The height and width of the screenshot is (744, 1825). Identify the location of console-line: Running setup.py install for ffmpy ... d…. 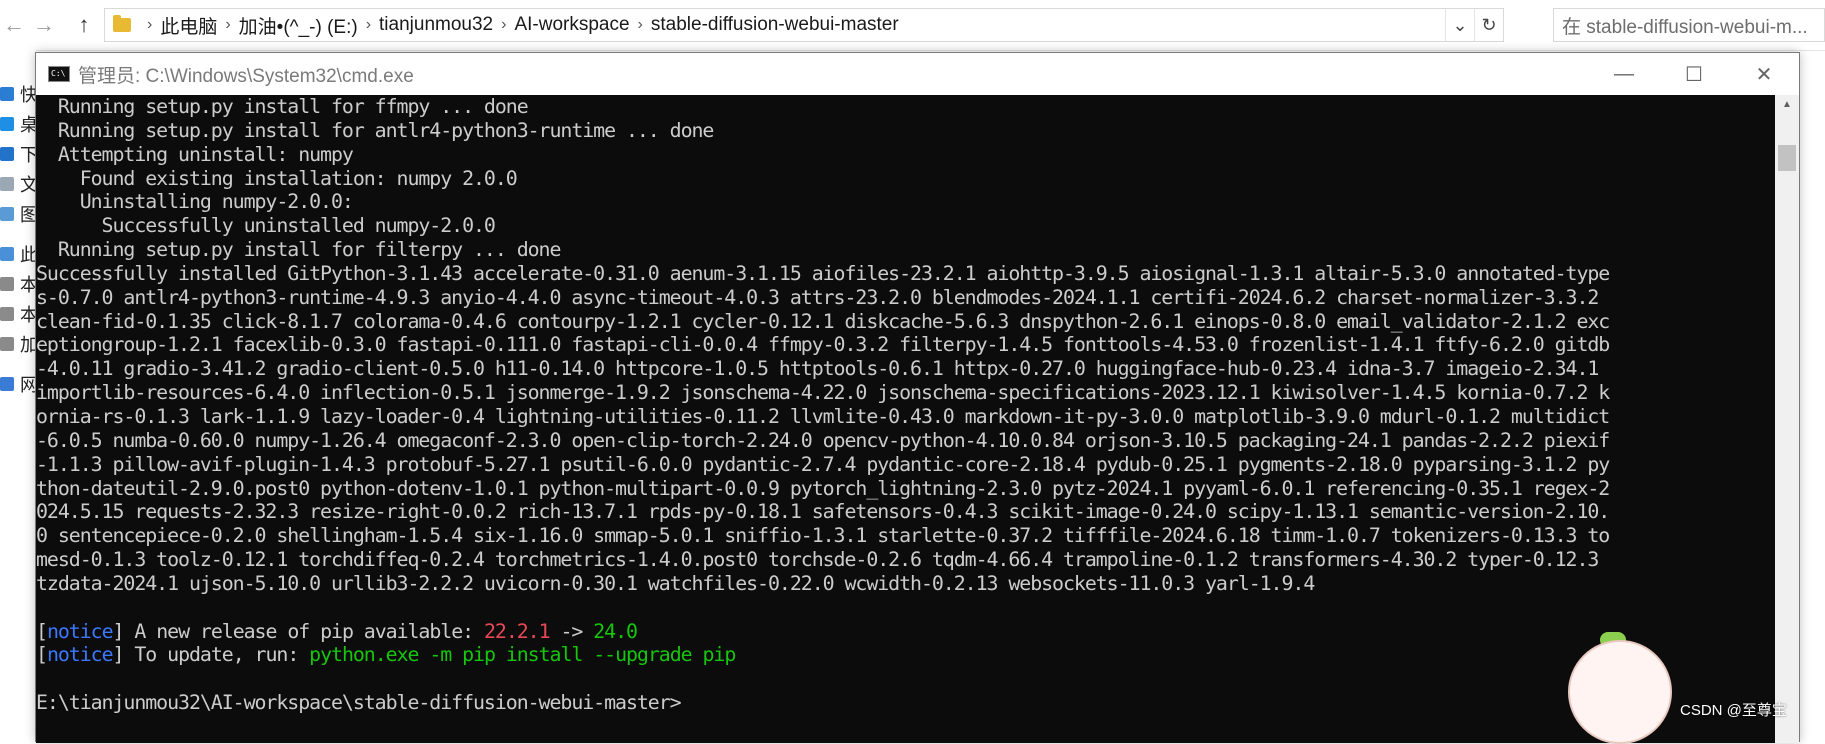
(293, 106).